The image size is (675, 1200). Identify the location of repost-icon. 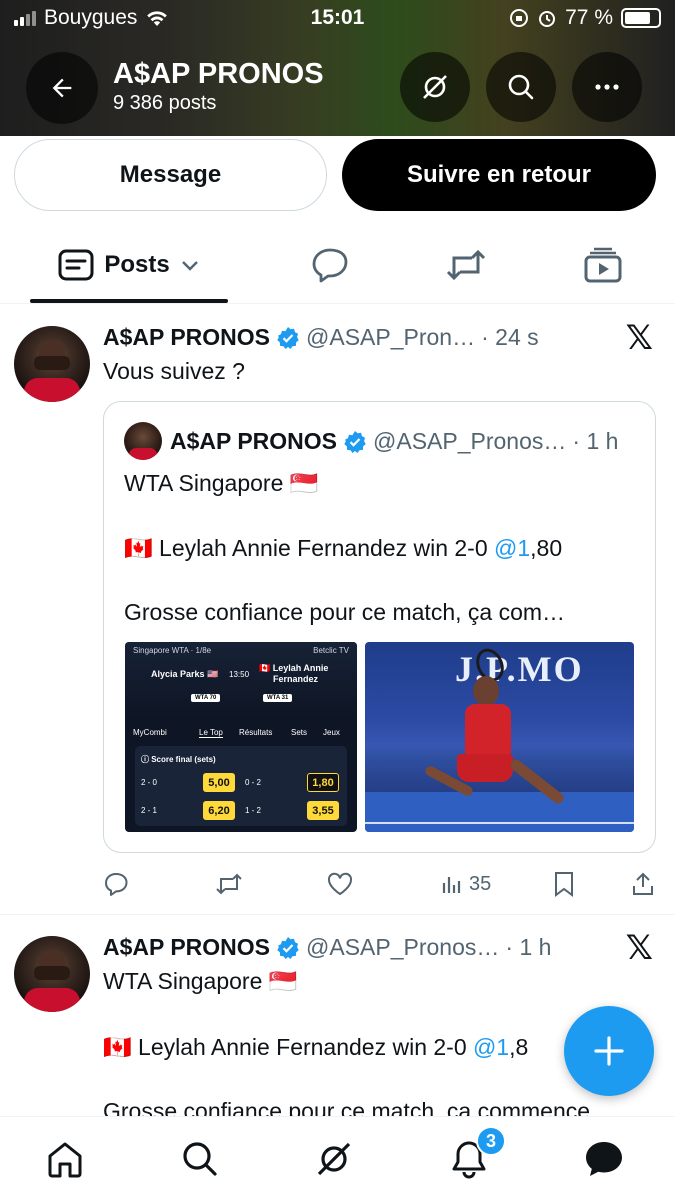
(466, 265).